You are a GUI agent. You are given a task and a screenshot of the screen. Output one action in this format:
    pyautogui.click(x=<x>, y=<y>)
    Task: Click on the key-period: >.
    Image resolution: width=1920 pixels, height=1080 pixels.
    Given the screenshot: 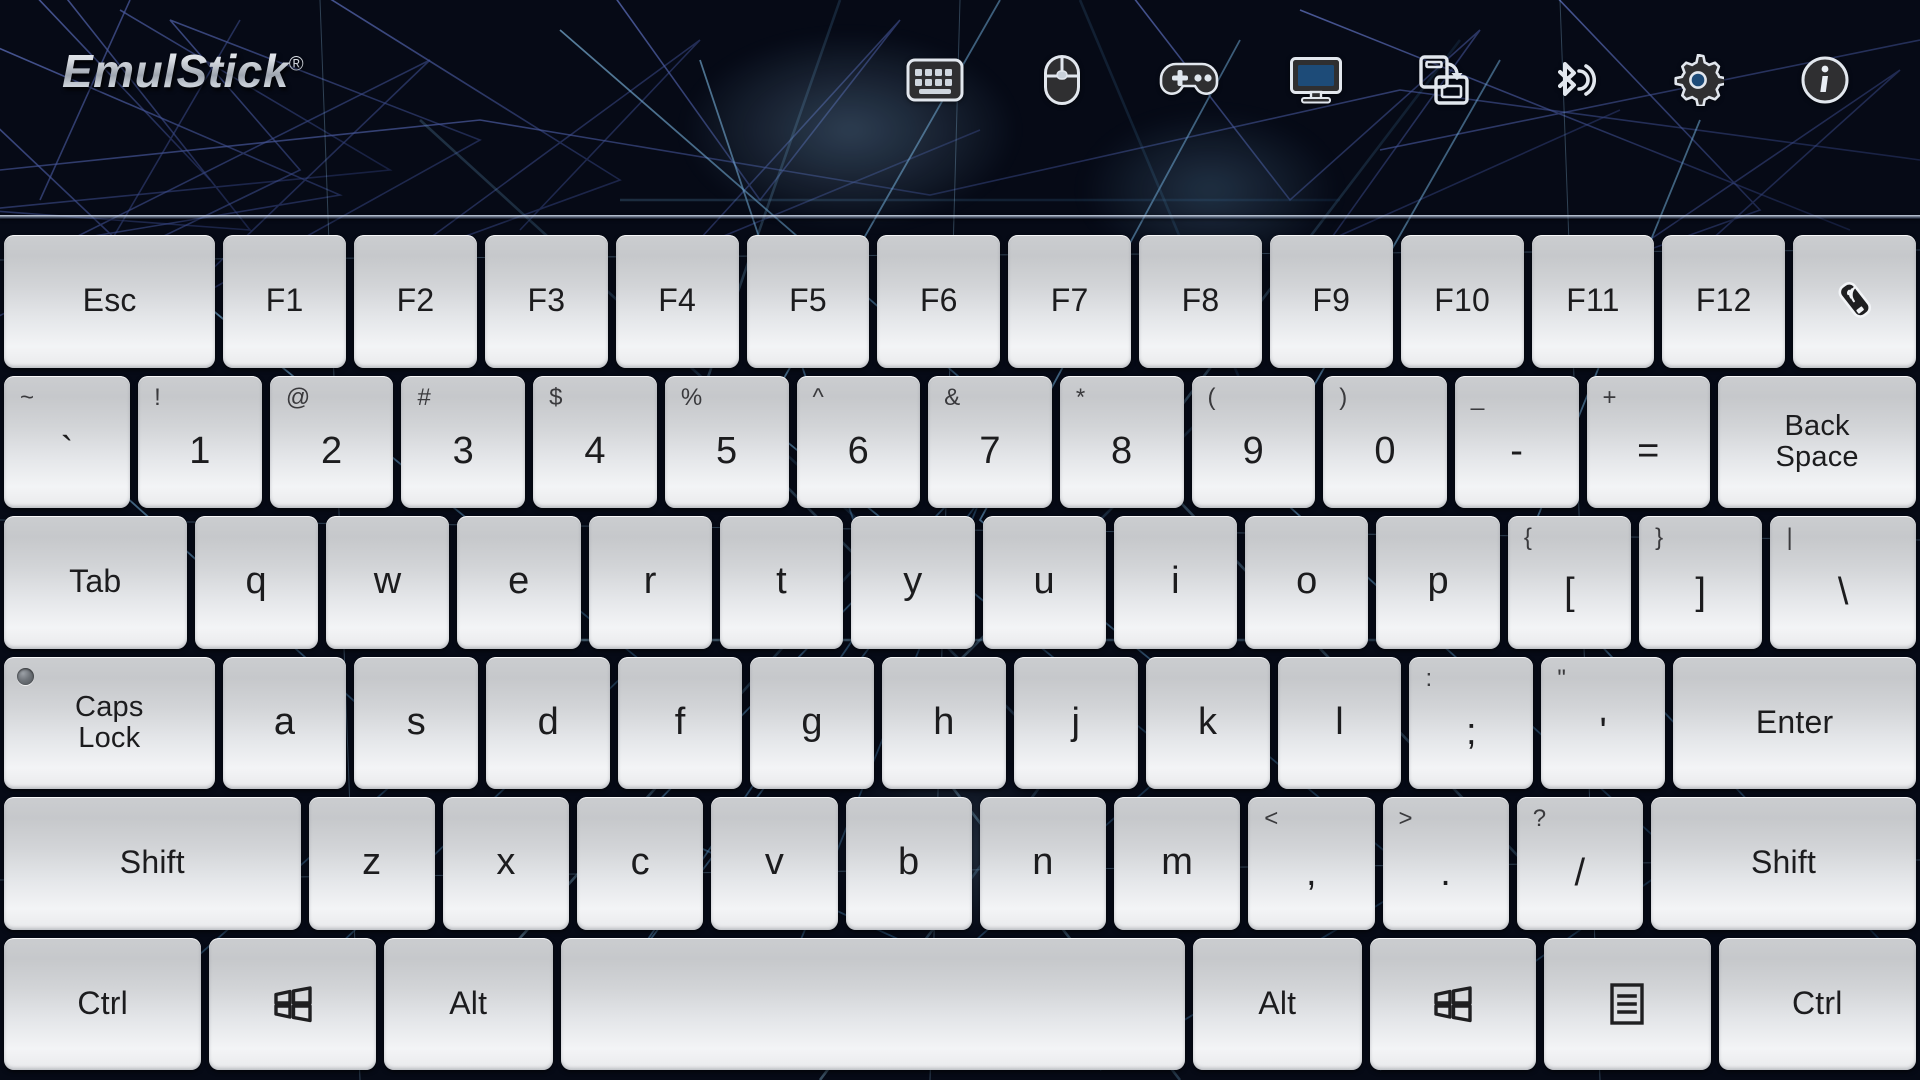 What is the action you would take?
    pyautogui.click(x=1445, y=863)
    